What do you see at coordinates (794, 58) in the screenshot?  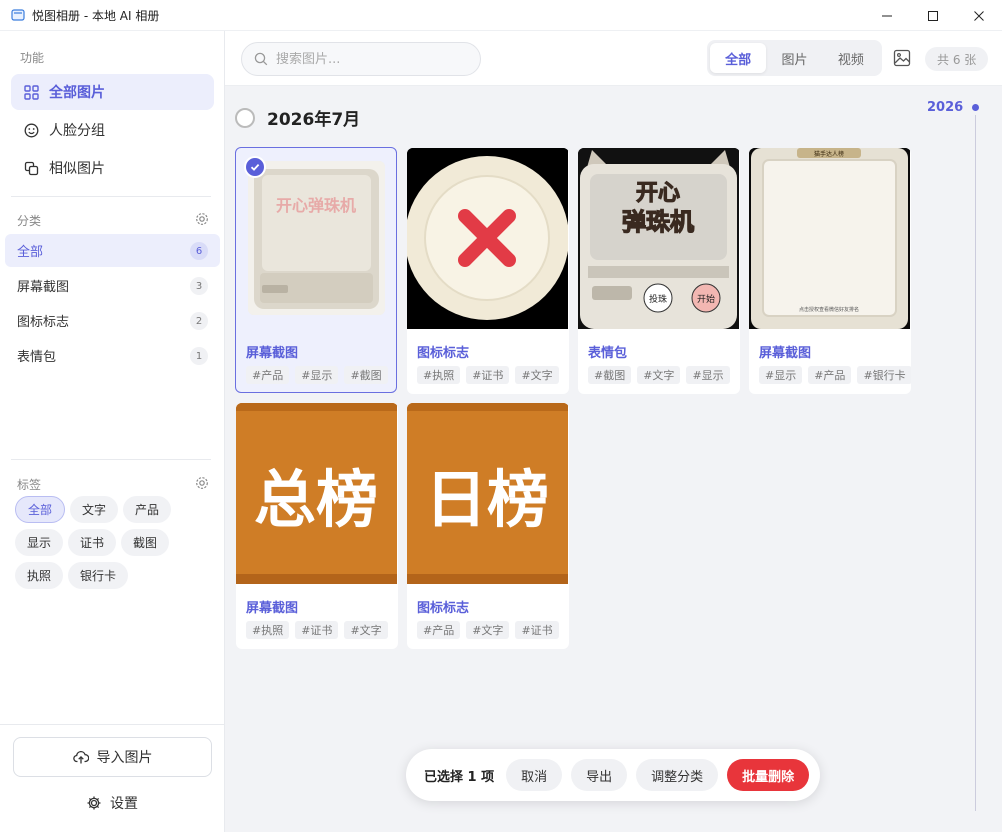 I see `filter-images: 图片` at bounding box center [794, 58].